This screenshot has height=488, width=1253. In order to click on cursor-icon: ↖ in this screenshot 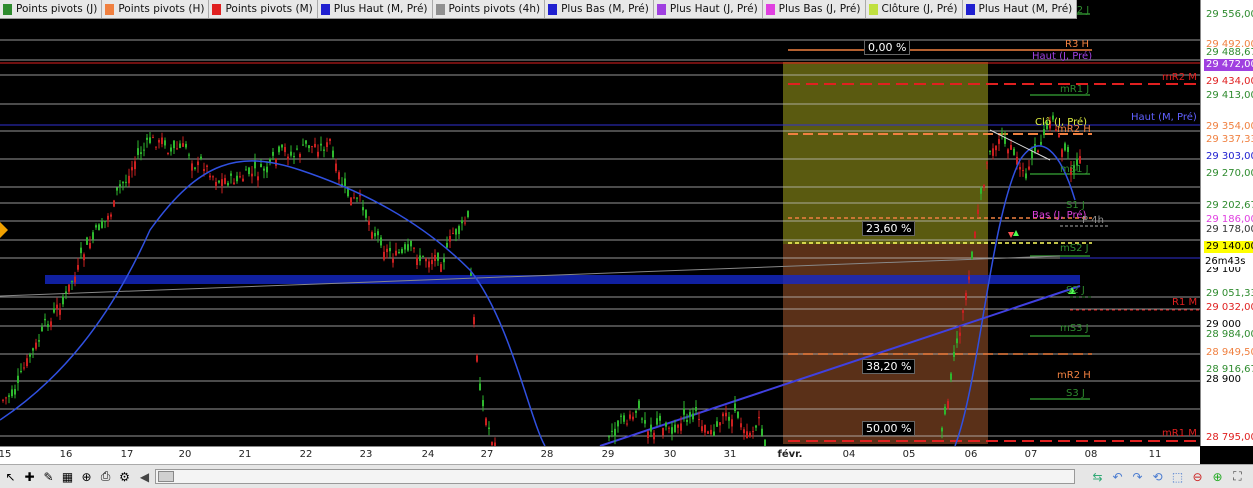, I will do `click(10, 476)`.